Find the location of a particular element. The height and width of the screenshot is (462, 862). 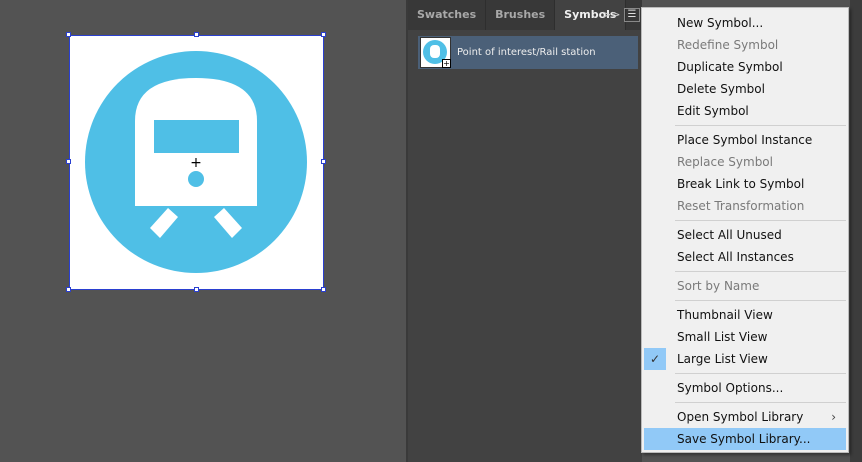

symbol-thumbnail: + is located at coordinates (435, 52).